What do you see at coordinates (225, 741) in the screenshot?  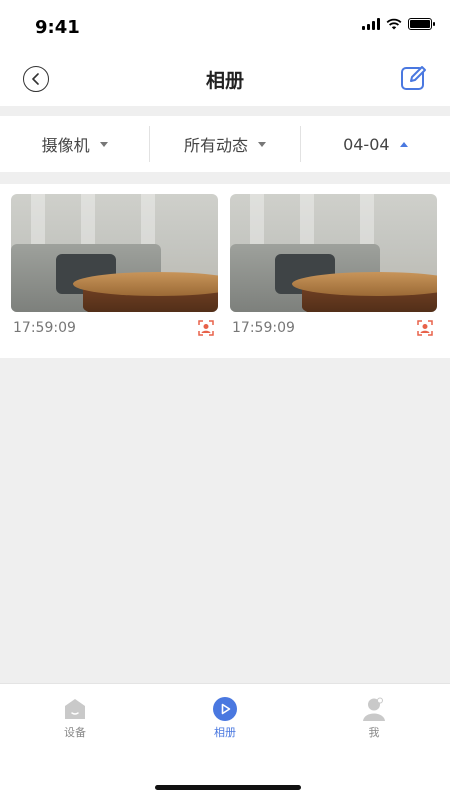 I see `tab-bar: 设备 相册 我` at bounding box center [225, 741].